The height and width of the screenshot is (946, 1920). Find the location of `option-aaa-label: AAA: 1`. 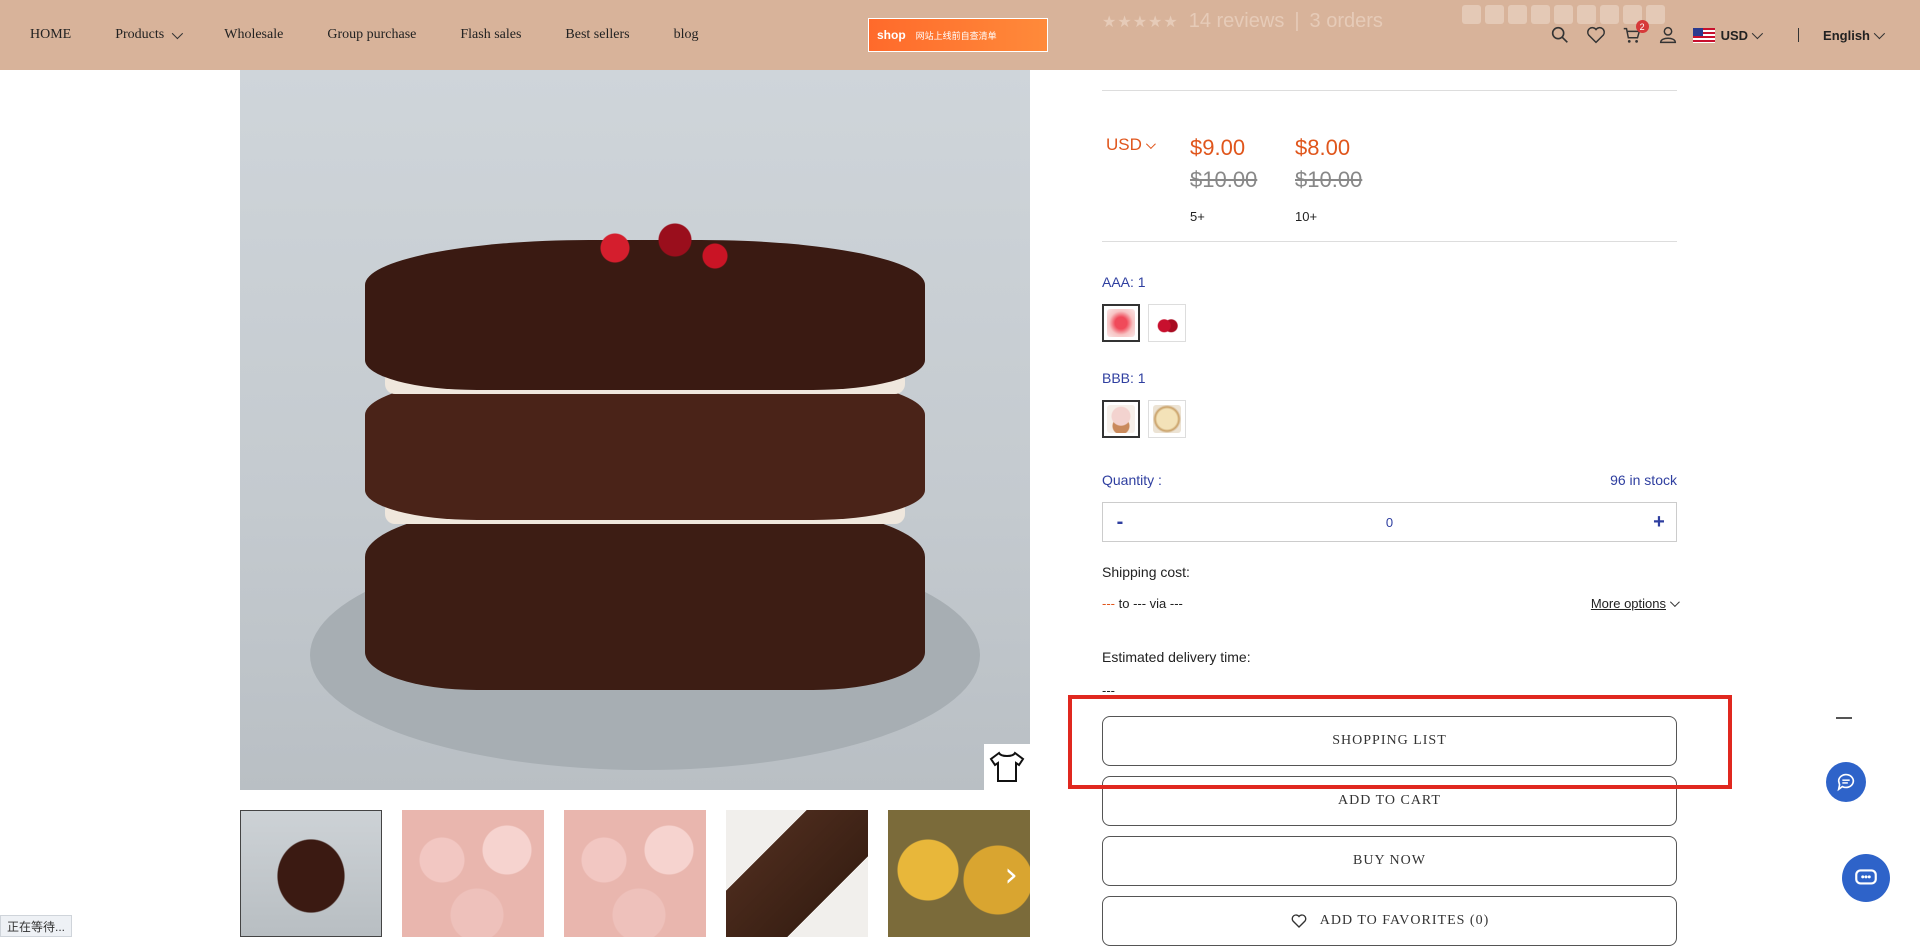

option-aaa-label: AAA: 1 is located at coordinates (1124, 282).